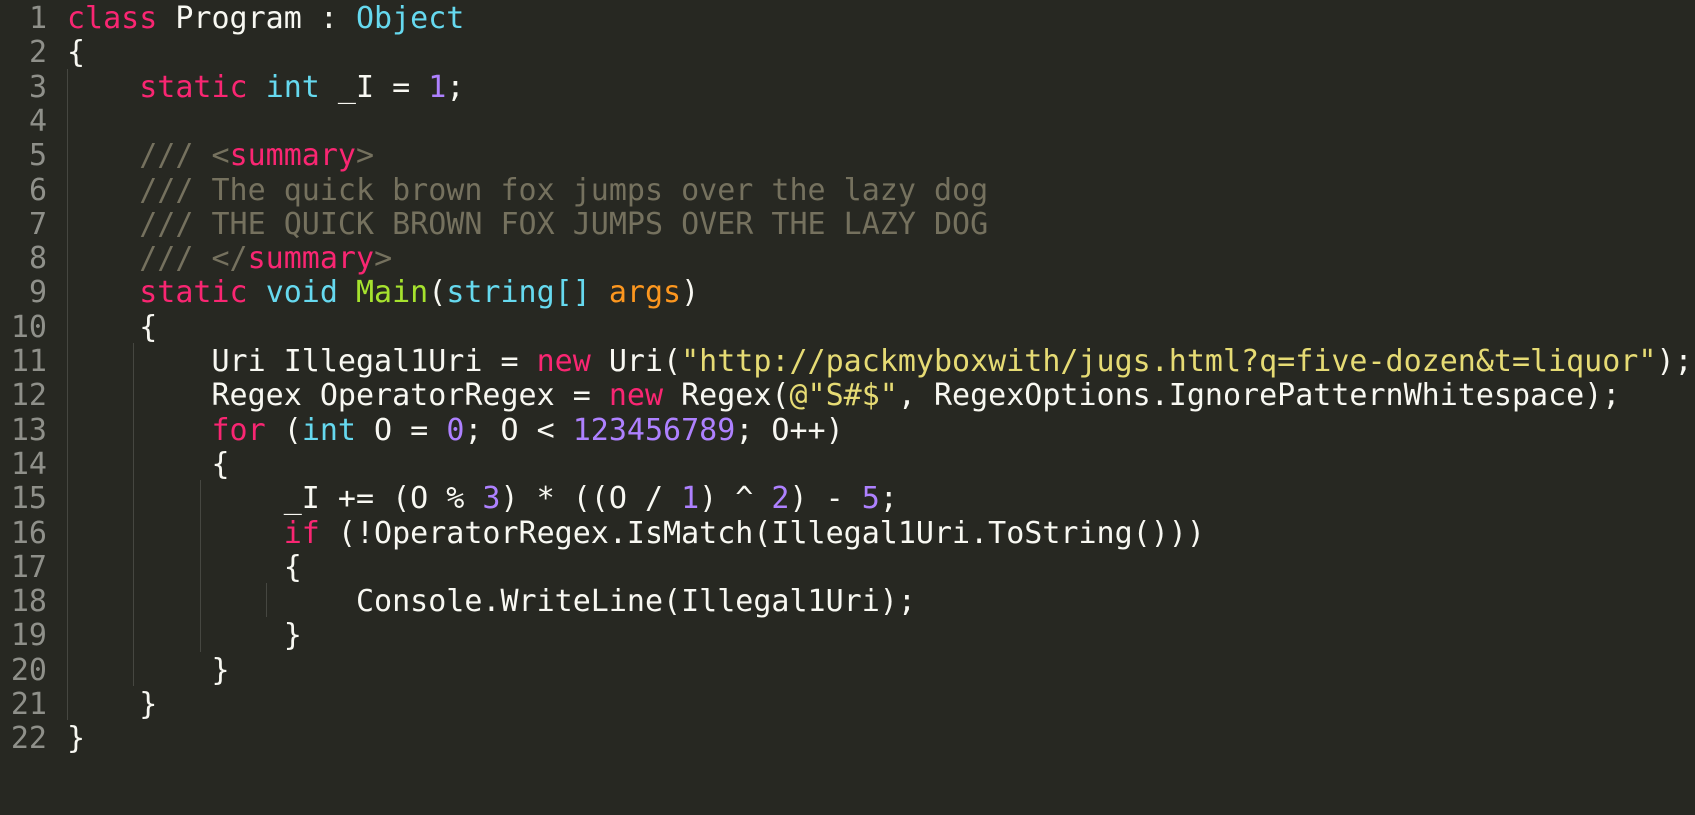  What do you see at coordinates (847, 738) in the screenshot?
I see `code-line: 22}` at bounding box center [847, 738].